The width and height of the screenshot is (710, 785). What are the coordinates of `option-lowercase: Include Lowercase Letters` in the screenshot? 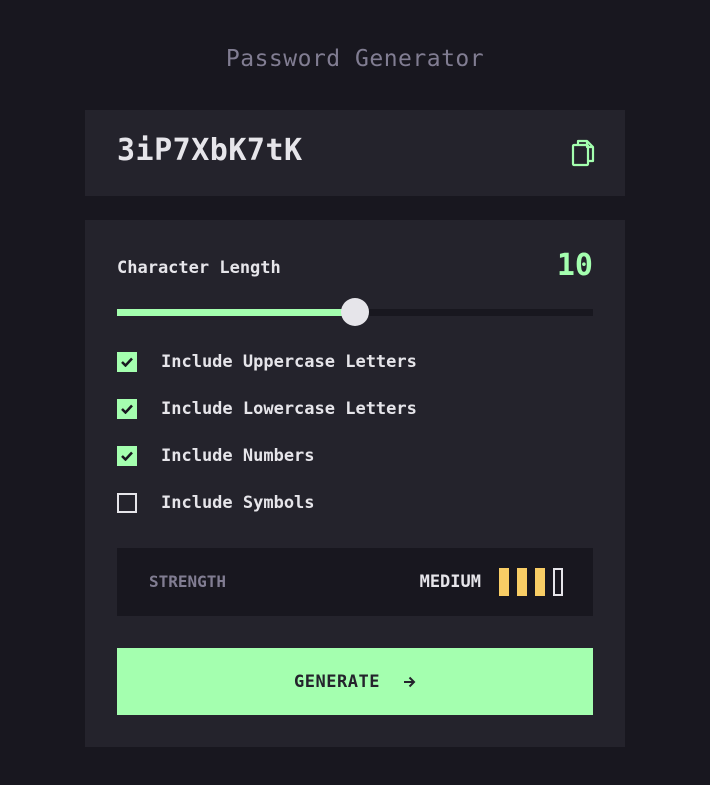 It's located at (267, 409).